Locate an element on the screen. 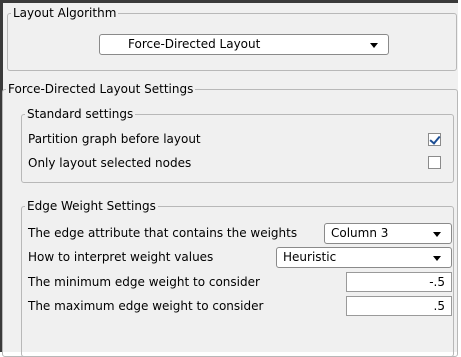  min-edge-weight-label: The minimum edge weight to consider is located at coordinates (144, 282).